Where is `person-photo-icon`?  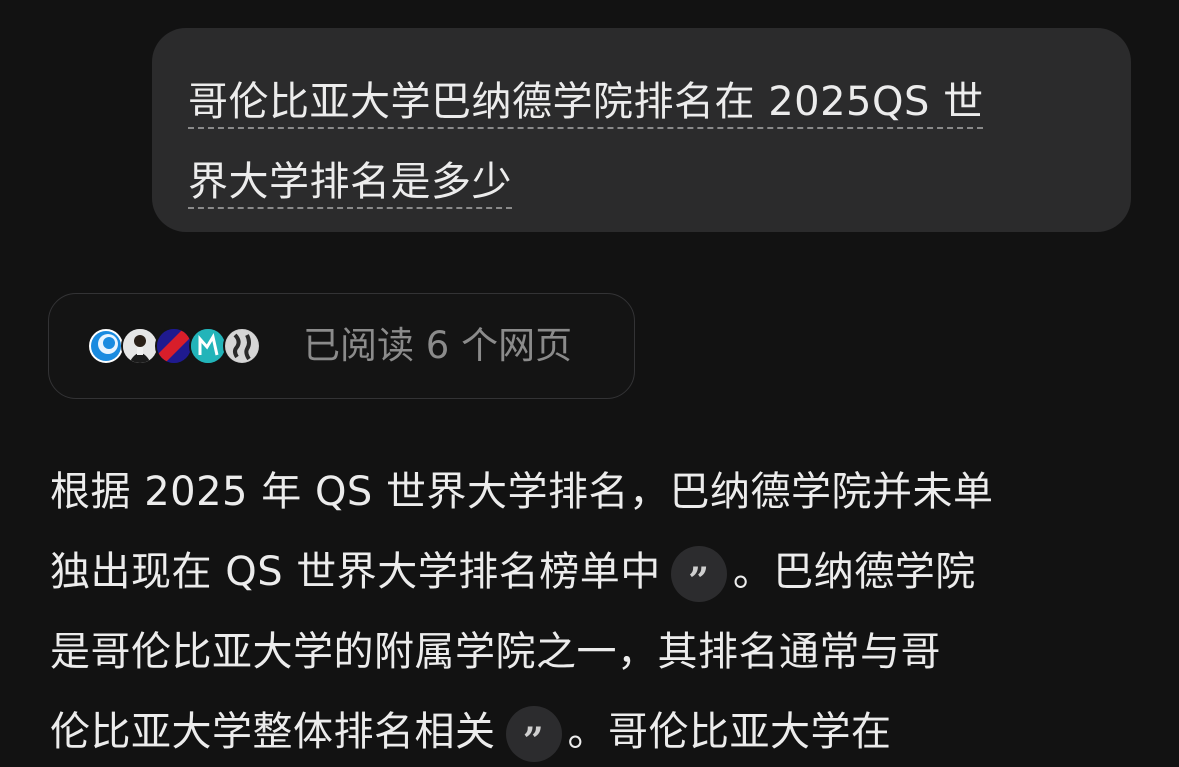
person-photo-icon is located at coordinates (140, 346).